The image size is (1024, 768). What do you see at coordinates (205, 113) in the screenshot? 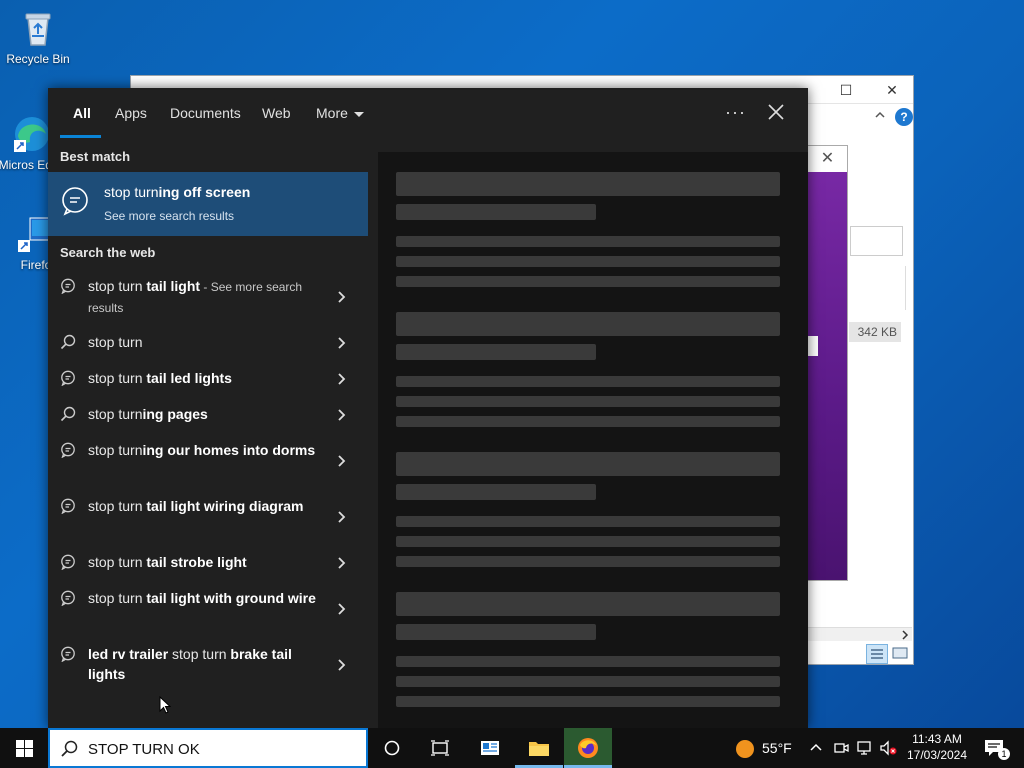
I see `tab-documents: Documents` at bounding box center [205, 113].